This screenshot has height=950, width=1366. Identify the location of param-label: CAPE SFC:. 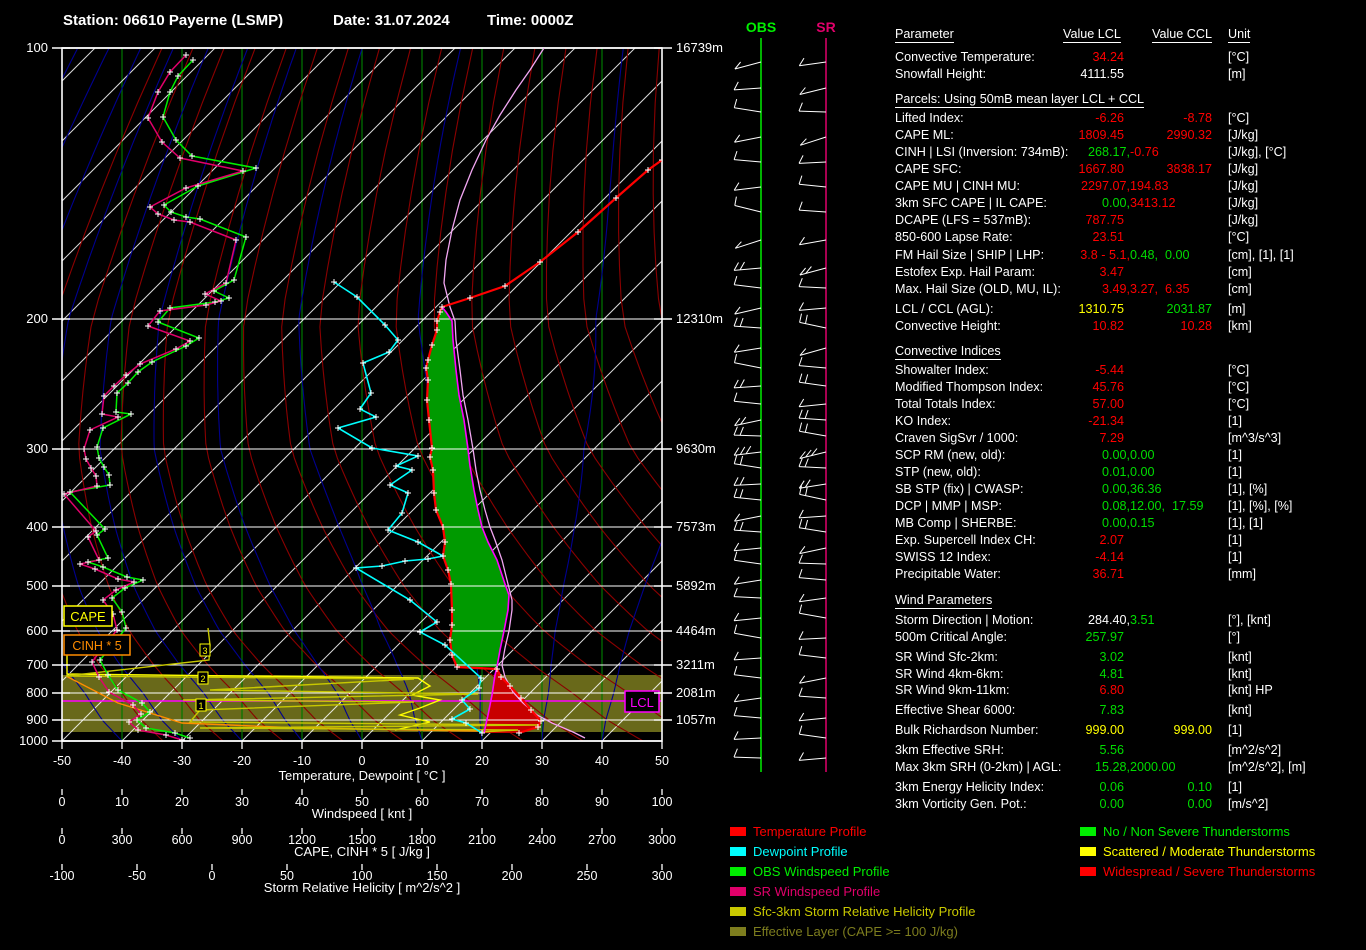
(928, 169).